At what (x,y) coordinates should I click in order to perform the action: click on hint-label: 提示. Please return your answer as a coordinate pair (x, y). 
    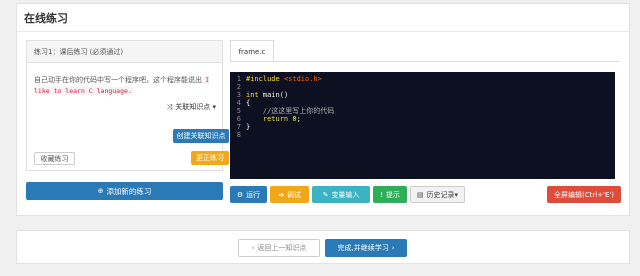
    Looking at the image, I should click on (392, 194).